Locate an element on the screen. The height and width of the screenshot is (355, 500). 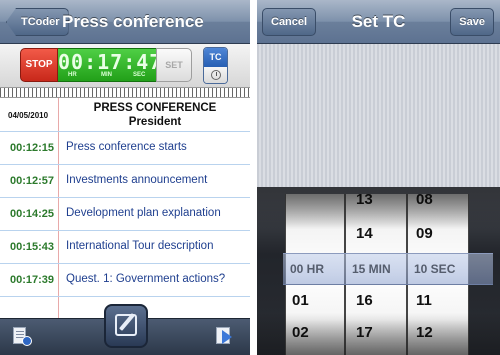
entry-text: Investments announcement is located at coordinates (137, 180).